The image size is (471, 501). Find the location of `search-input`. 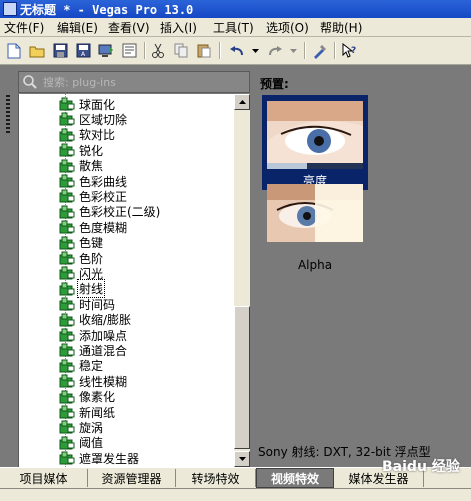

search-input is located at coordinates (143, 82).